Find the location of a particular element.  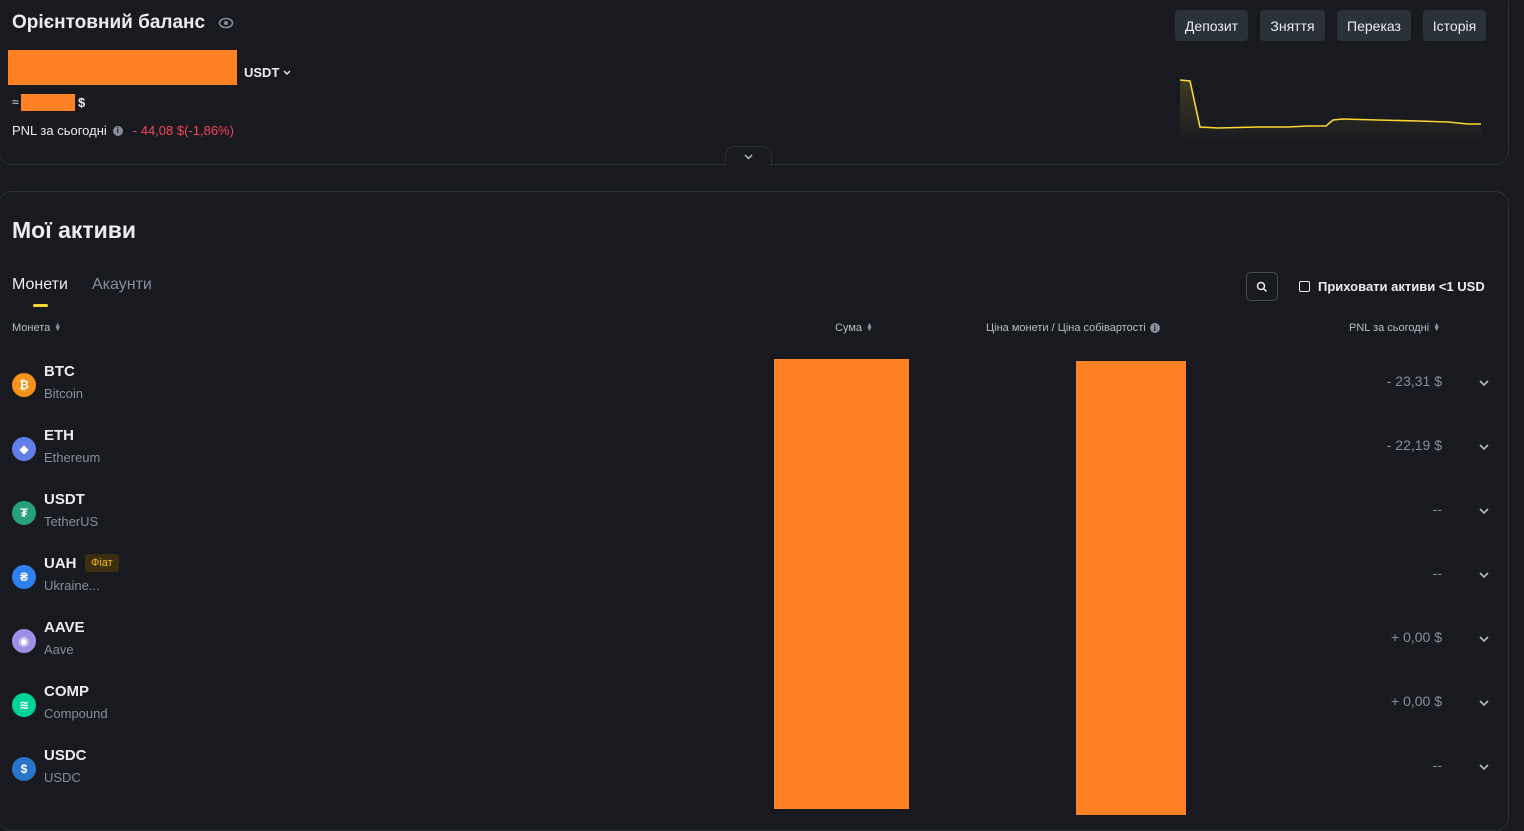

aave-icon: ◉ is located at coordinates (24, 641).